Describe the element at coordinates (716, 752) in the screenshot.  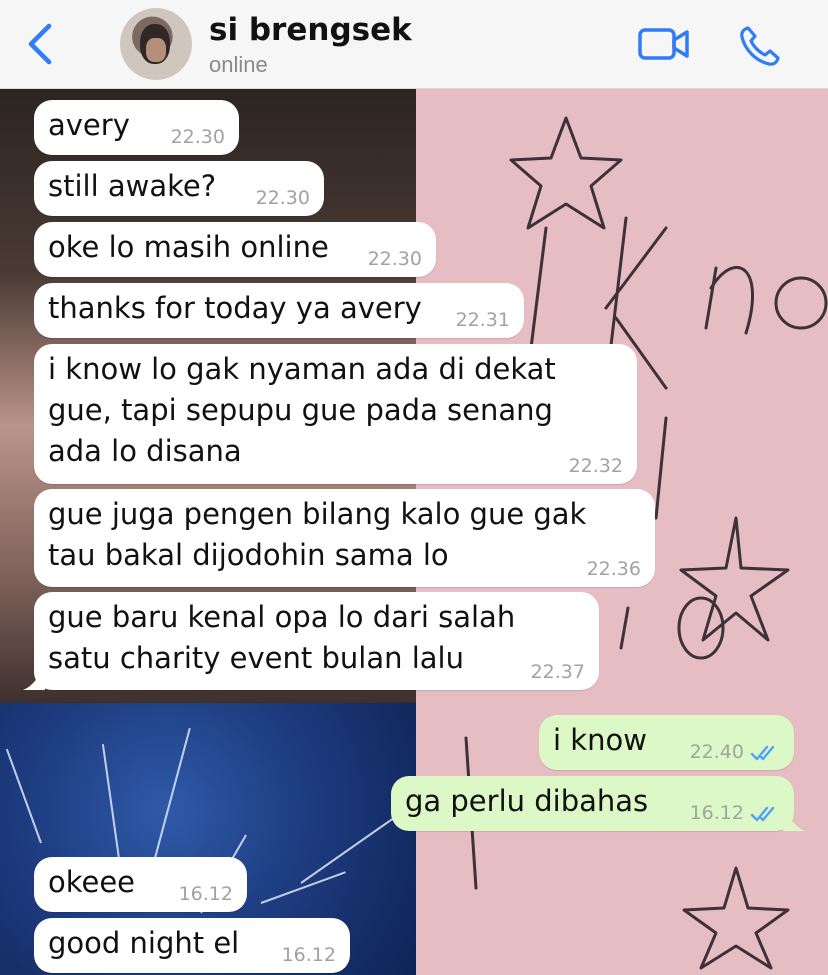
I see `message-time: 22.40` at that location.